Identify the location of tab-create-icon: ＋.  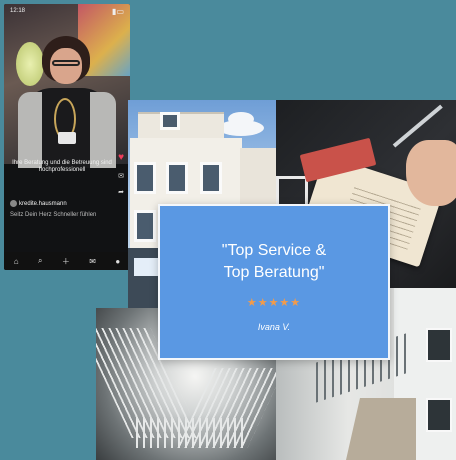
(66, 261).